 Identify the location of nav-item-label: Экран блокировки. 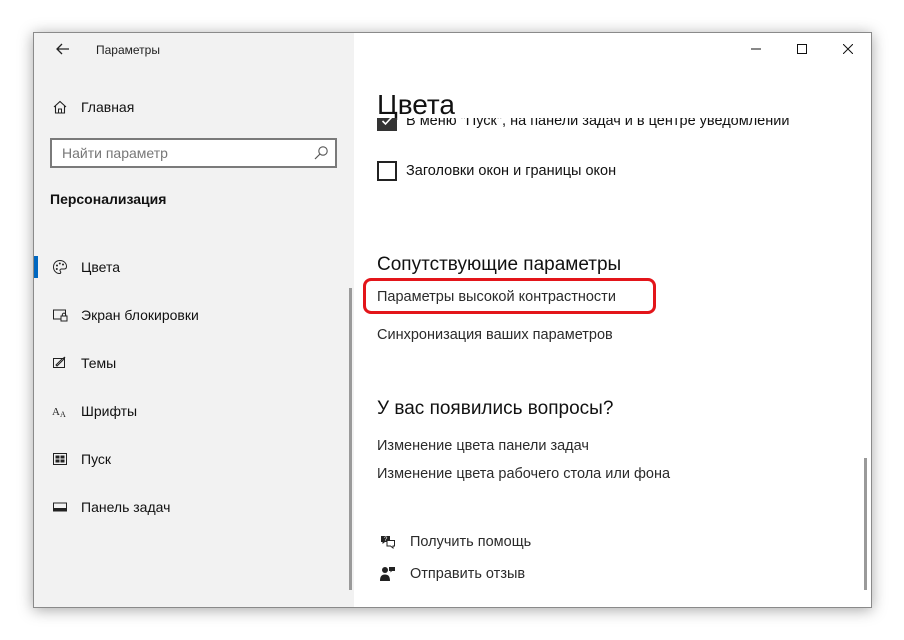
(140, 315).